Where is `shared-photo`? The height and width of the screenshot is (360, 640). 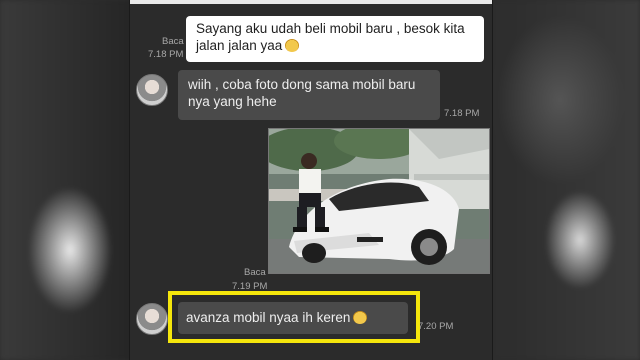 shared-photo is located at coordinates (379, 201).